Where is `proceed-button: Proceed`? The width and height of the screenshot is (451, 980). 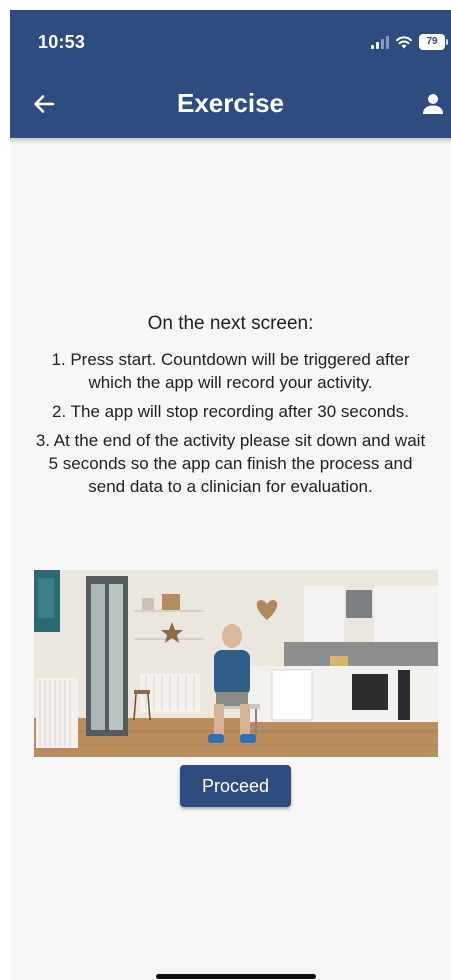
proceed-button: Proceed is located at coordinates (235, 786).